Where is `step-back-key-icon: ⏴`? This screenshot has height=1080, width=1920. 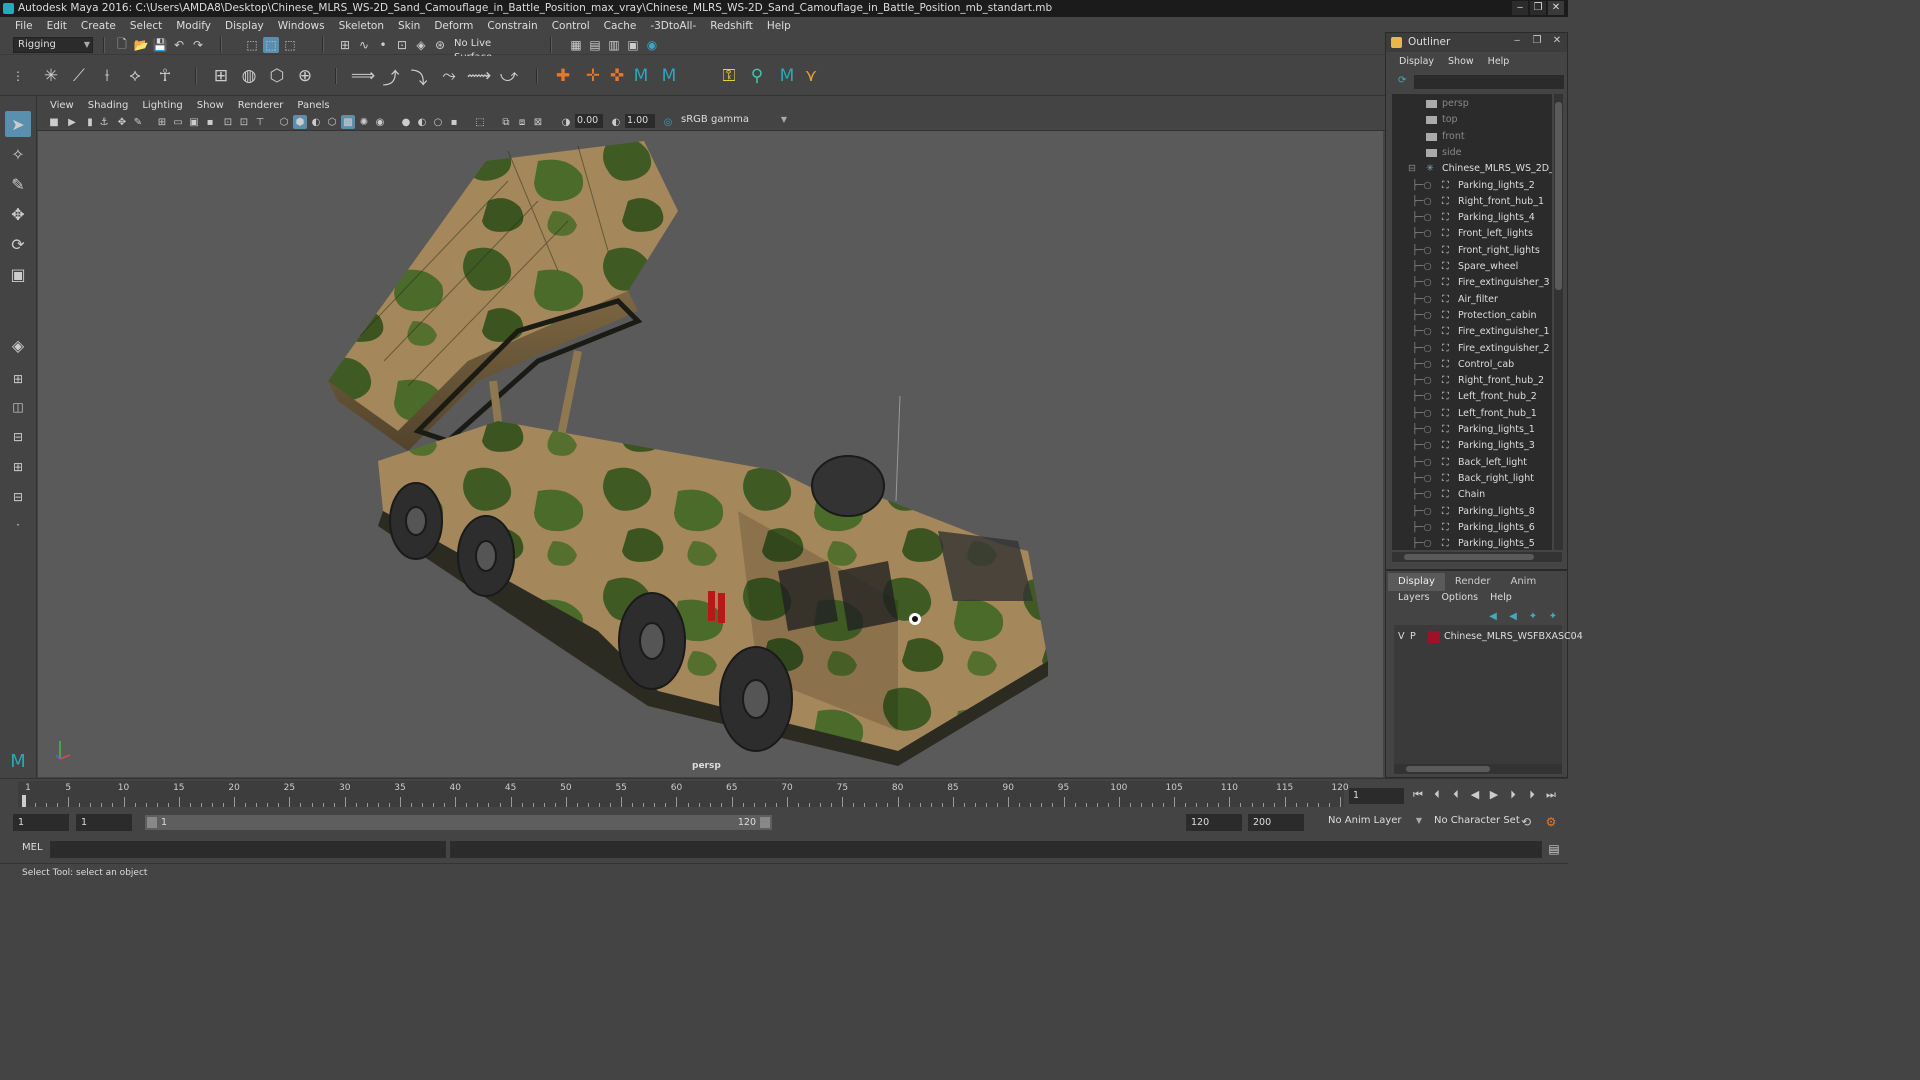
step-back-key-icon: ⏴ is located at coordinates (1456, 795).